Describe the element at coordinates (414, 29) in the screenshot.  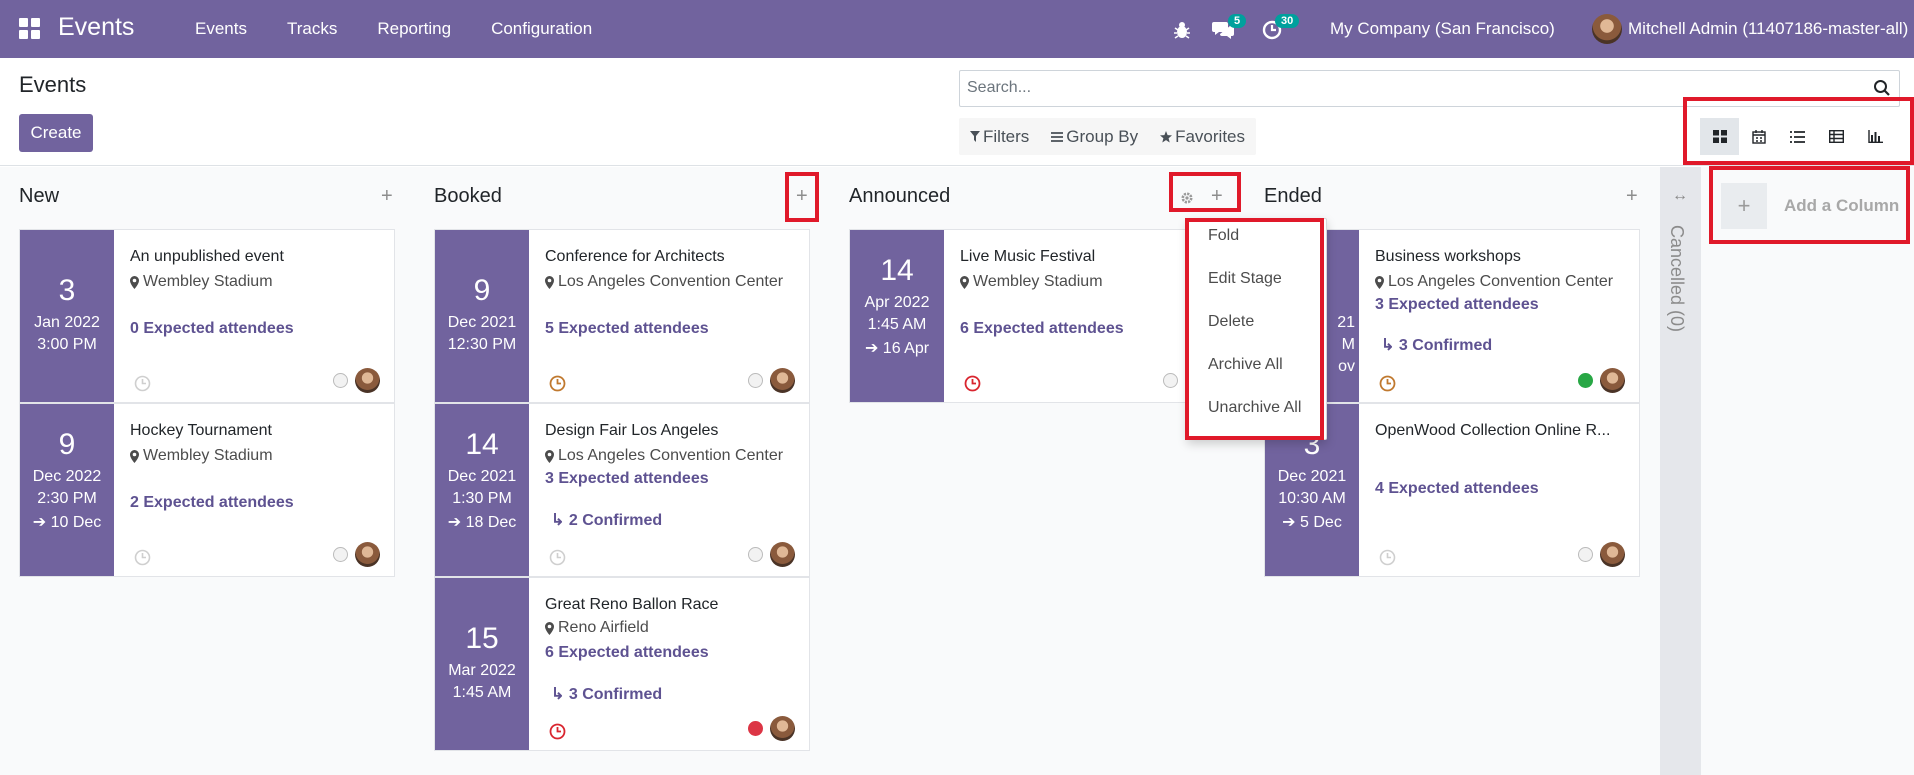
I see `menu-item-reporting: Reporting` at that location.